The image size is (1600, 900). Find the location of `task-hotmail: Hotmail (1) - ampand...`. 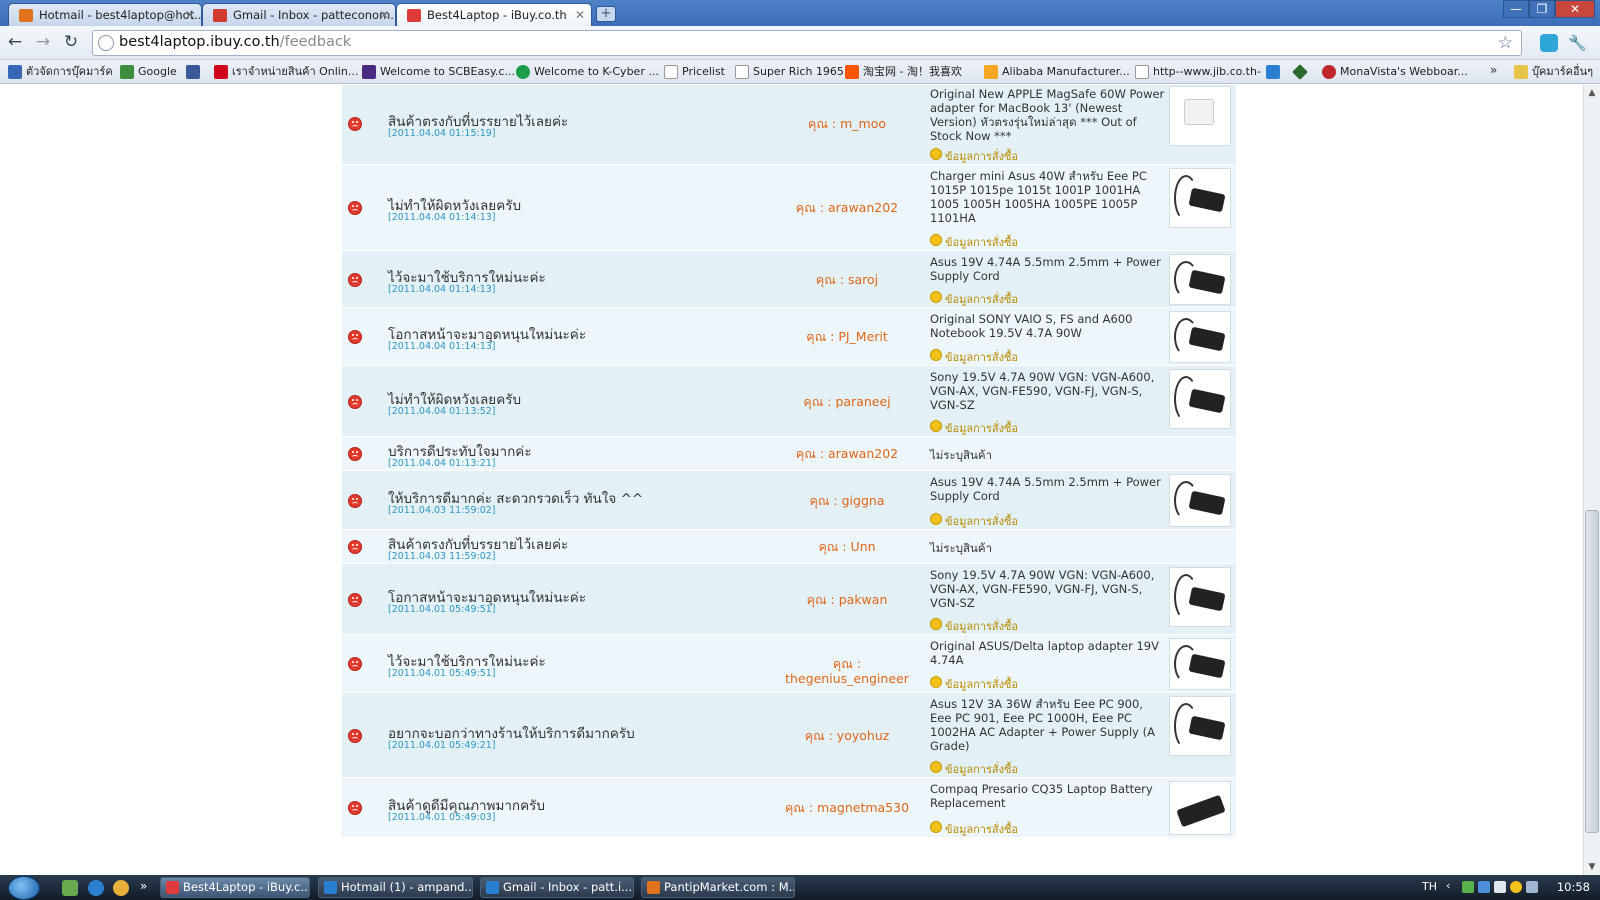

task-hotmail: Hotmail (1) - ampand... is located at coordinates (395, 887).